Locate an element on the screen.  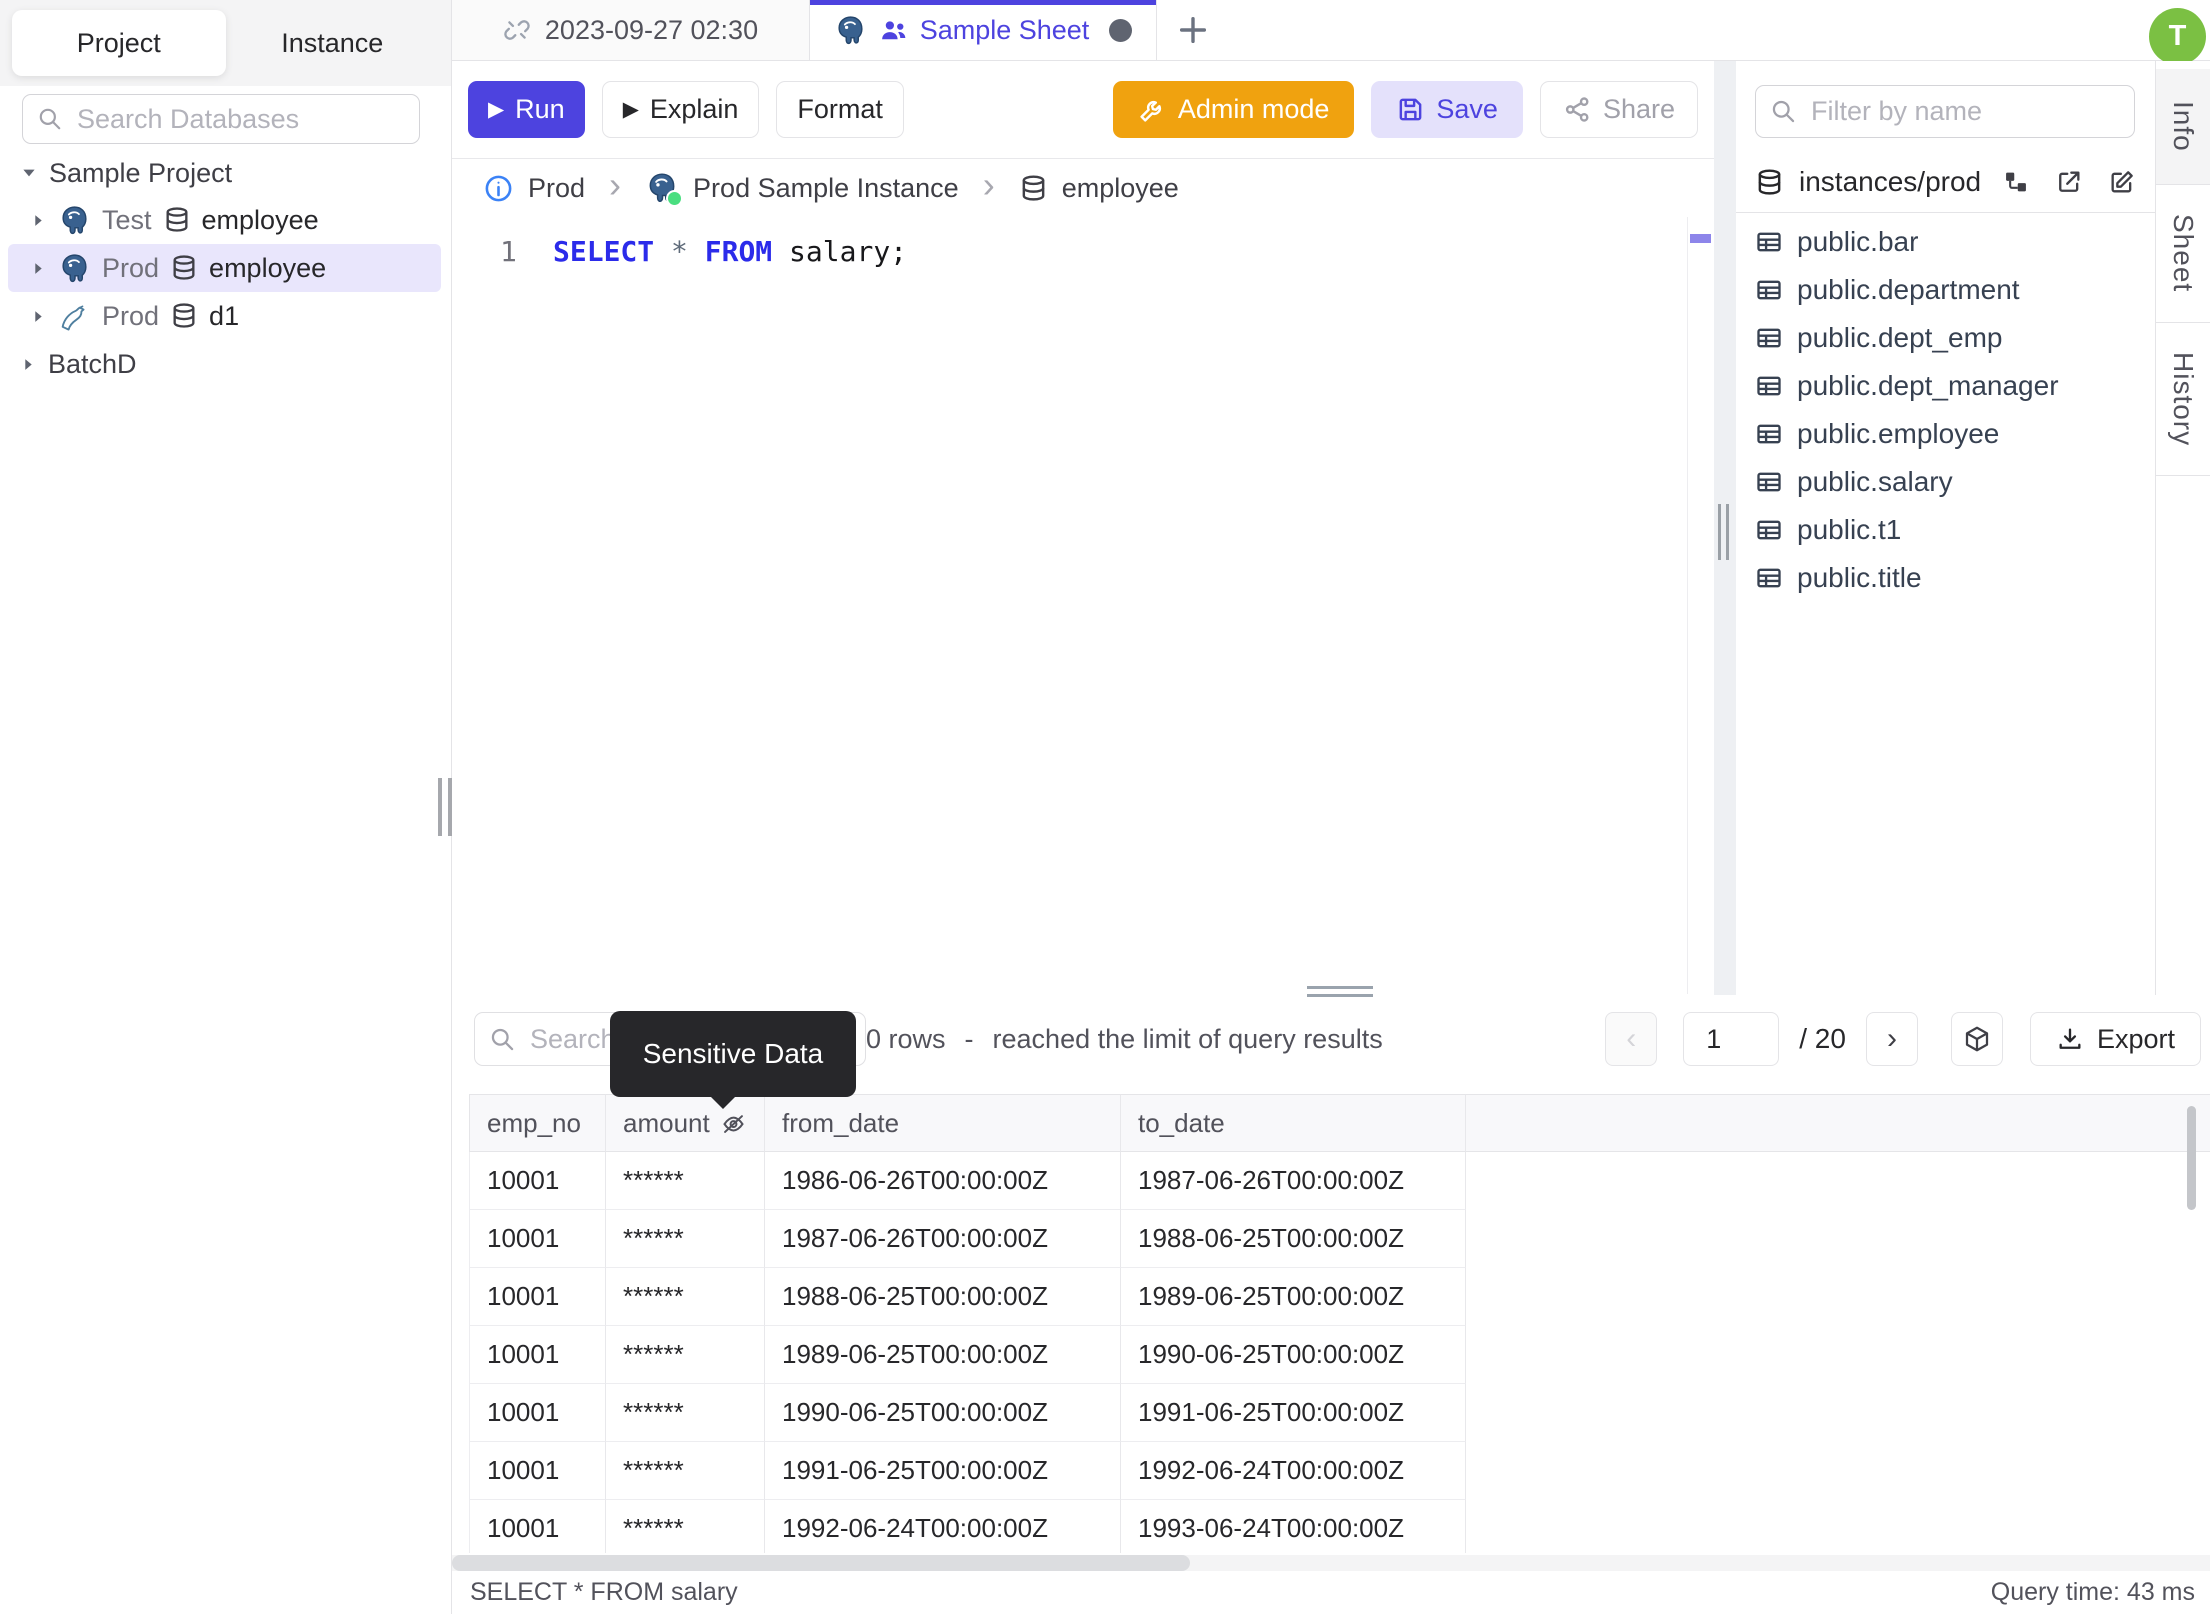
share-button: Share is located at coordinates (1618, 109).